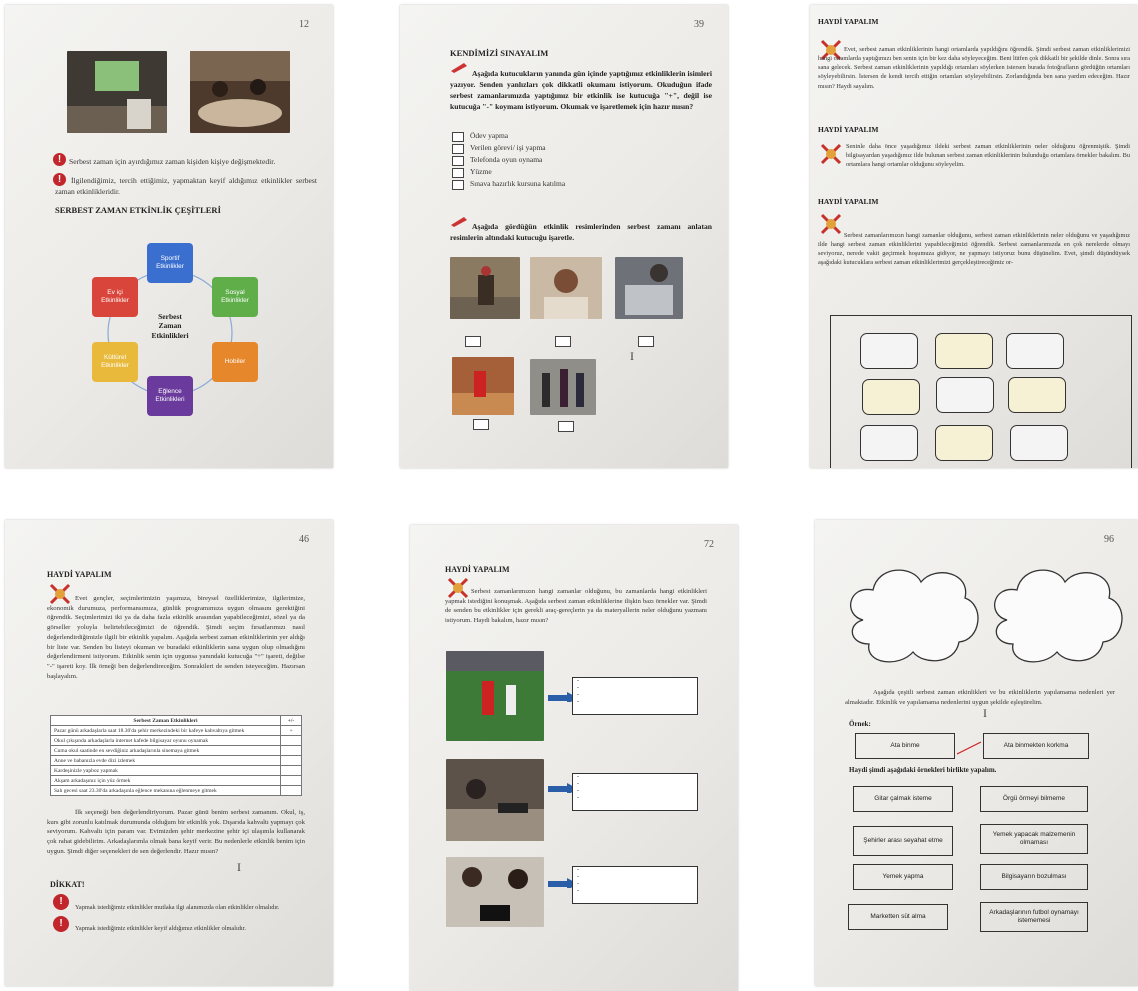 The image size is (1138, 991). What do you see at coordinates (495, 800) in the screenshot?
I see `photo-cooking` at bounding box center [495, 800].